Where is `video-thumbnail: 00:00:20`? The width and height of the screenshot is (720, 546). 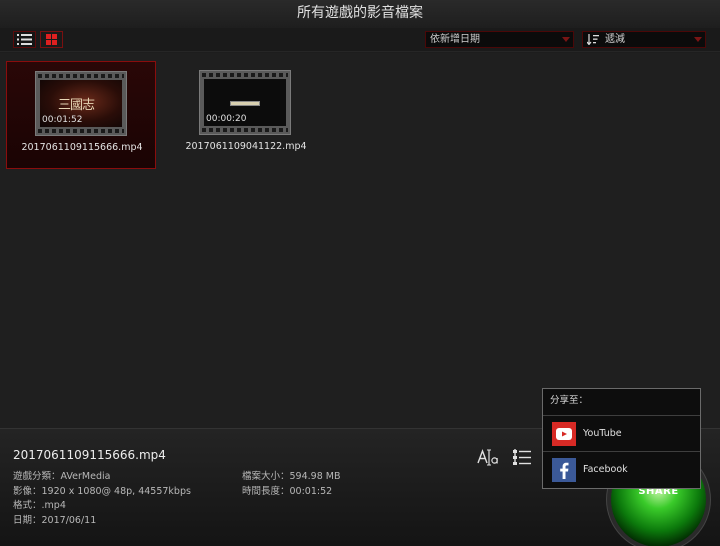 video-thumbnail: 00:00:20 is located at coordinates (245, 102).